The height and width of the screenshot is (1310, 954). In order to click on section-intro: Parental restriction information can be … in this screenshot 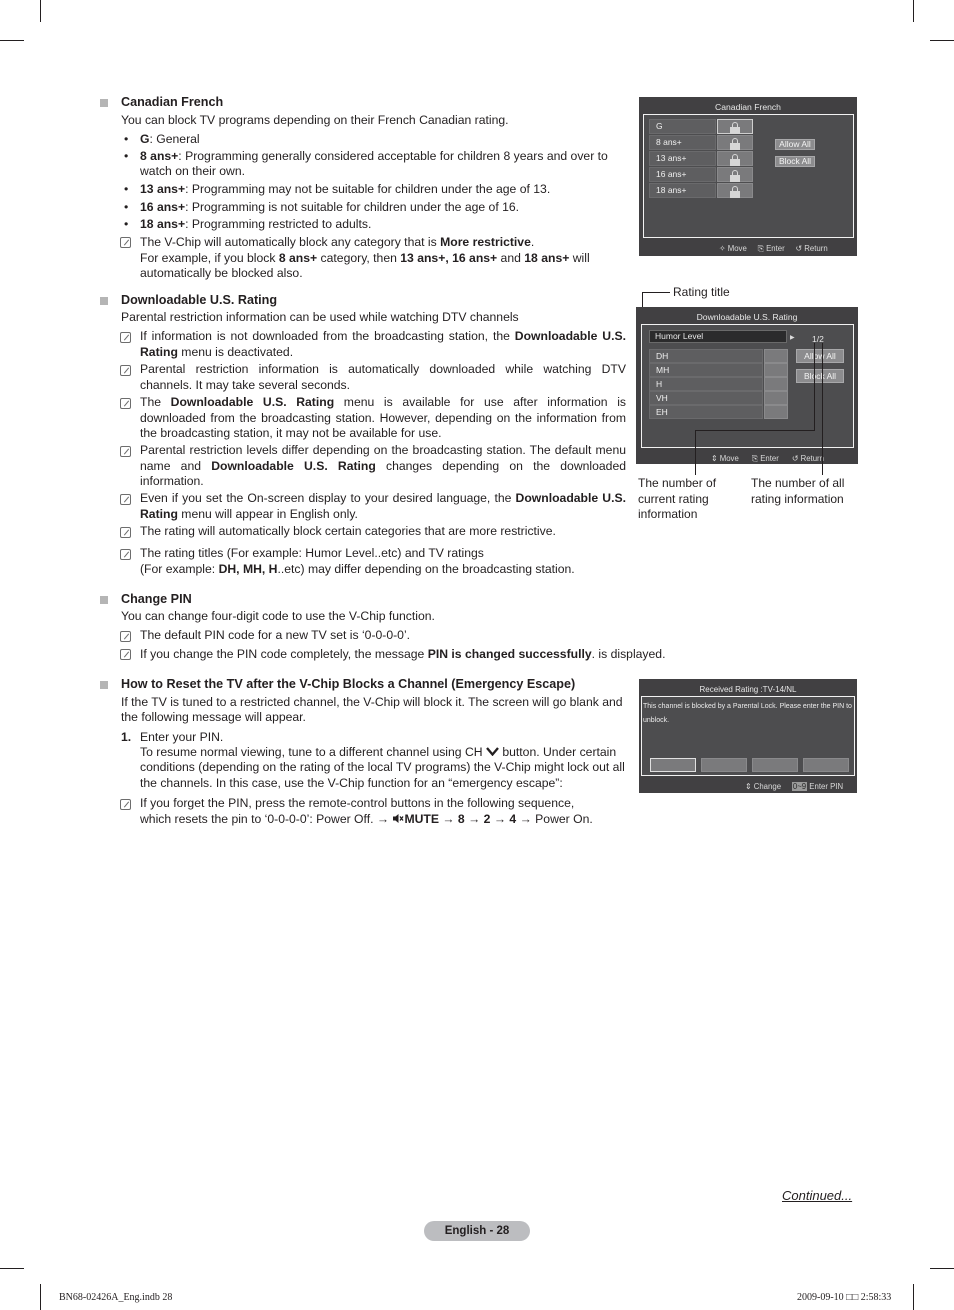, I will do `click(320, 317)`.